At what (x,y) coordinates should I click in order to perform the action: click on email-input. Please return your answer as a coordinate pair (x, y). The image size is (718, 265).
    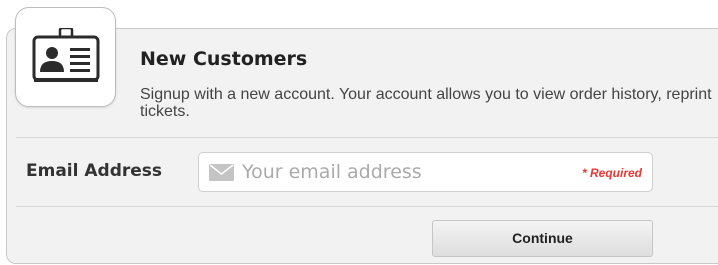
    Looking at the image, I should click on (402, 172).